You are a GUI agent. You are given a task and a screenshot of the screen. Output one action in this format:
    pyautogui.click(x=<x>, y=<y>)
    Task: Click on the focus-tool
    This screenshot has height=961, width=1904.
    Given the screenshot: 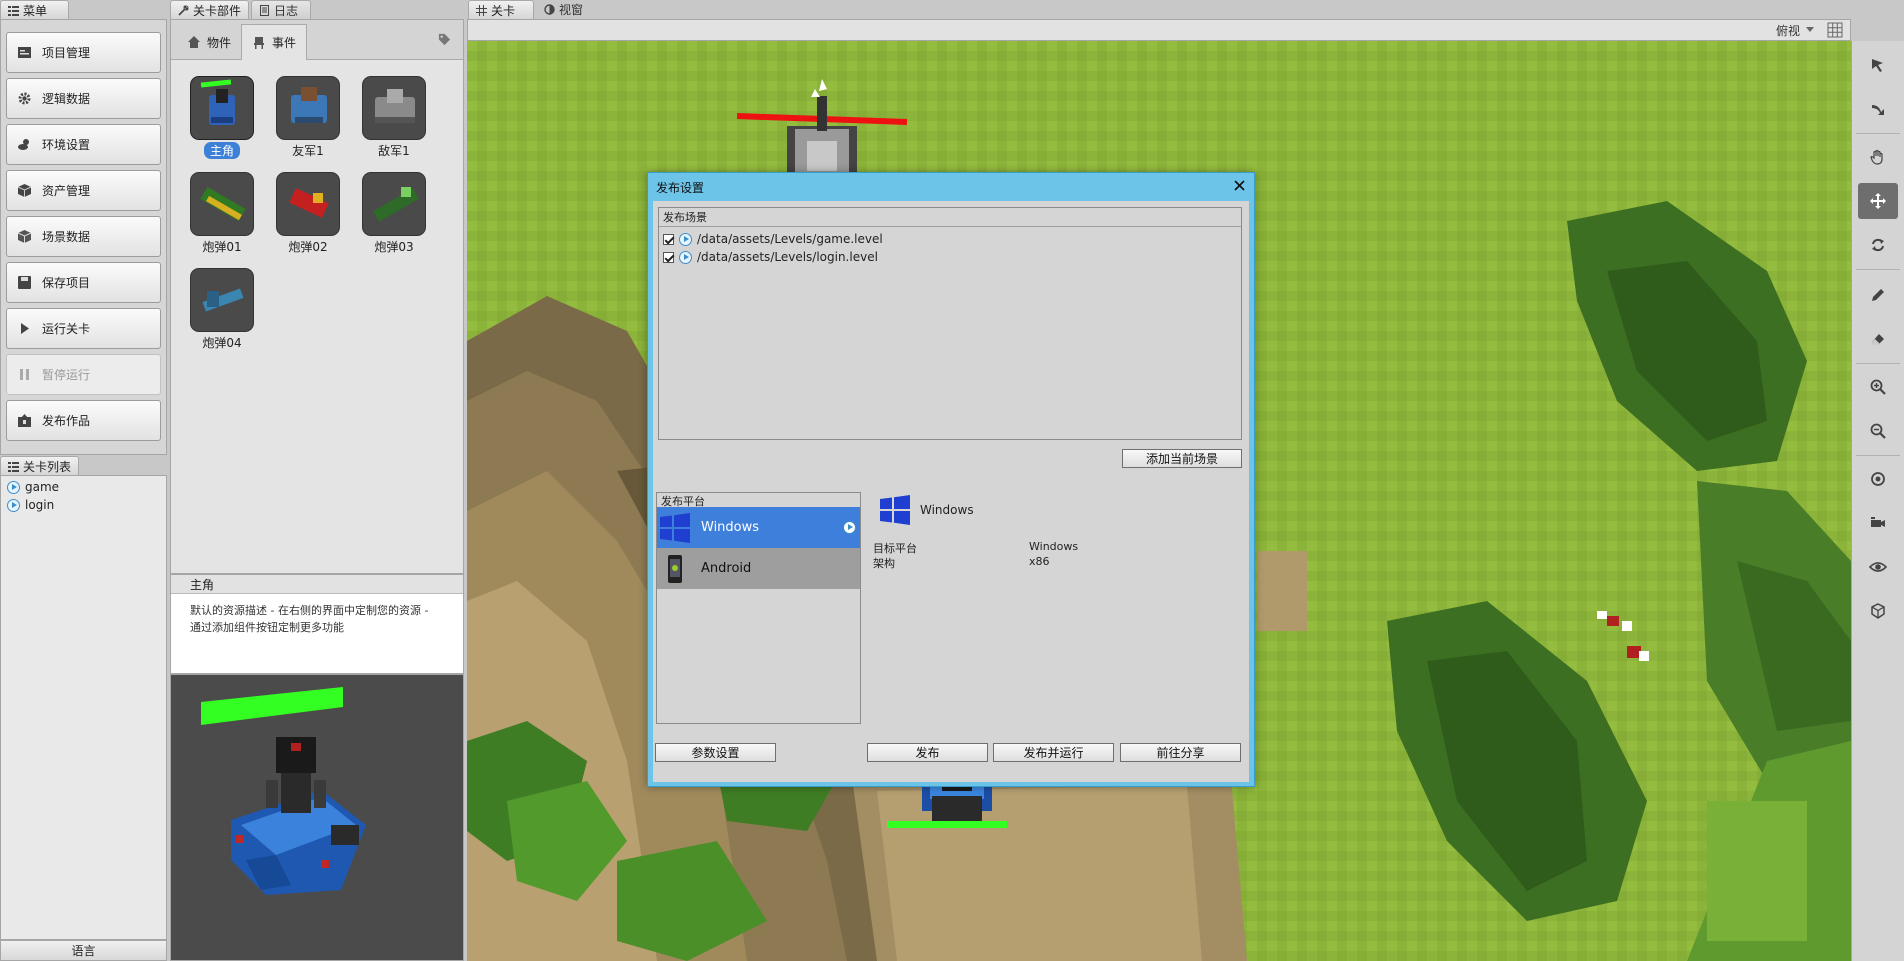 What is the action you would take?
    pyautogui.click(x=1878, y=479)
    